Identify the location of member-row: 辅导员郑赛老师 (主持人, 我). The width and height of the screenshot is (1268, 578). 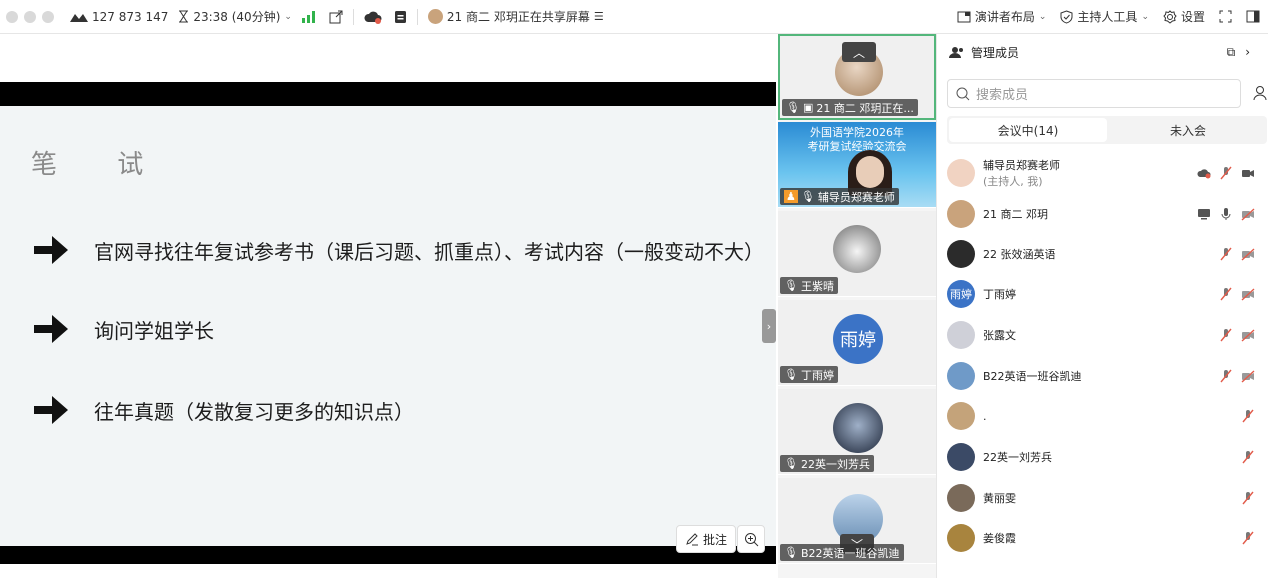
(1107, 173).